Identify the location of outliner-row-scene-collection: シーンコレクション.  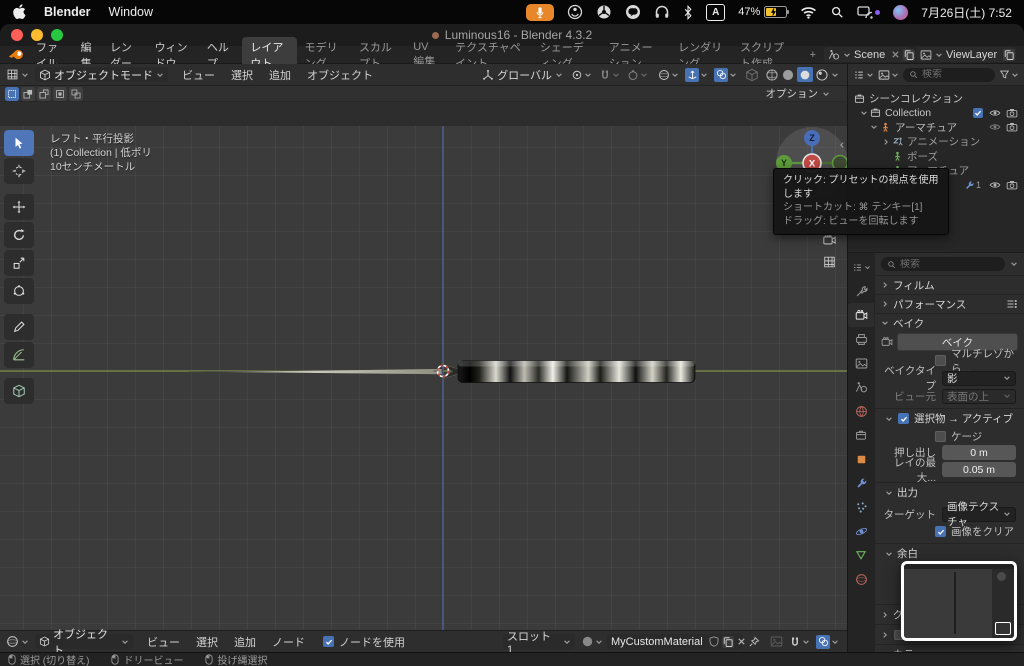
(937, 98).